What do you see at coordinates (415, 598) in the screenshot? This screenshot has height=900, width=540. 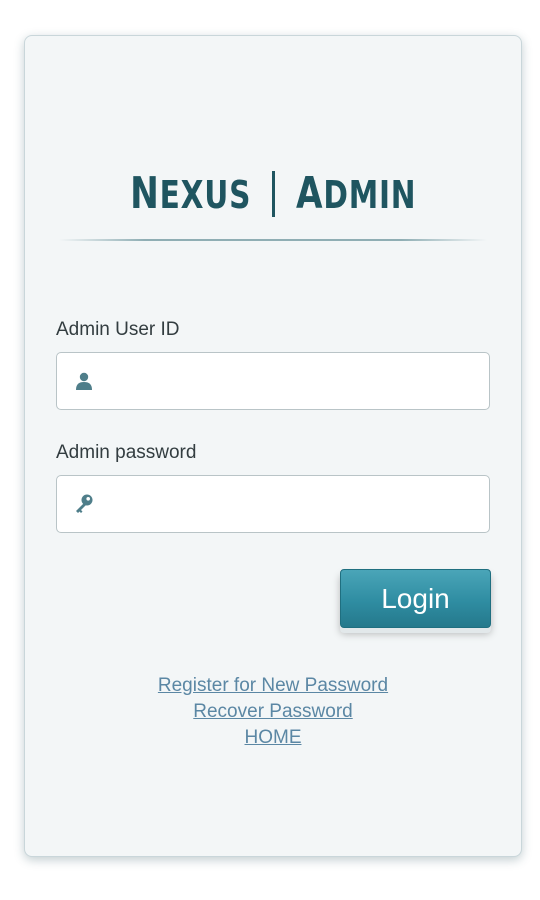 I see `login-button: Login` at bounding box center [415, 598].